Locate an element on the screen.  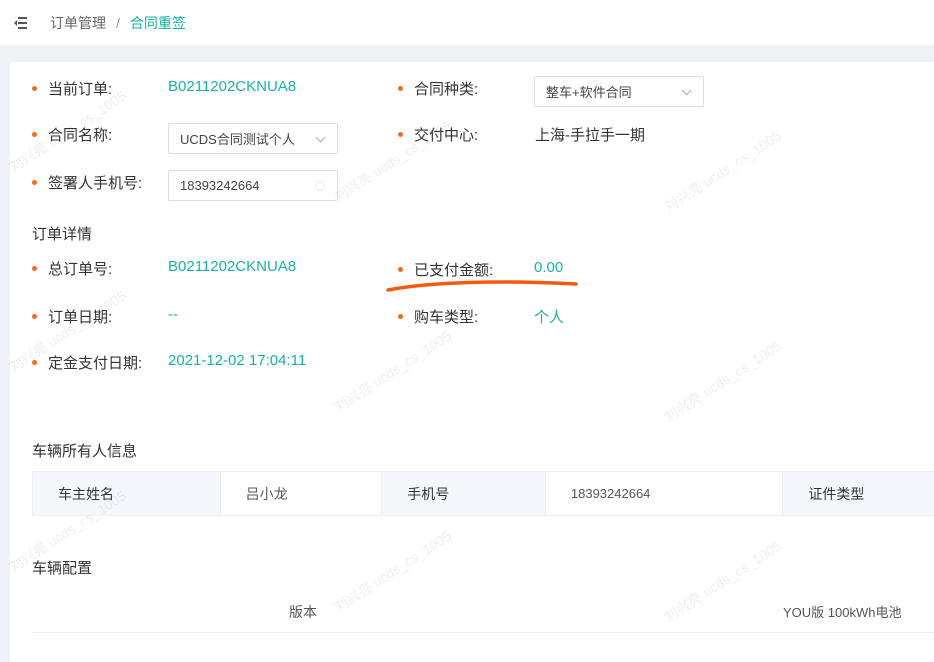
vehicle-config-next-row is located at coordinates (483, 648).